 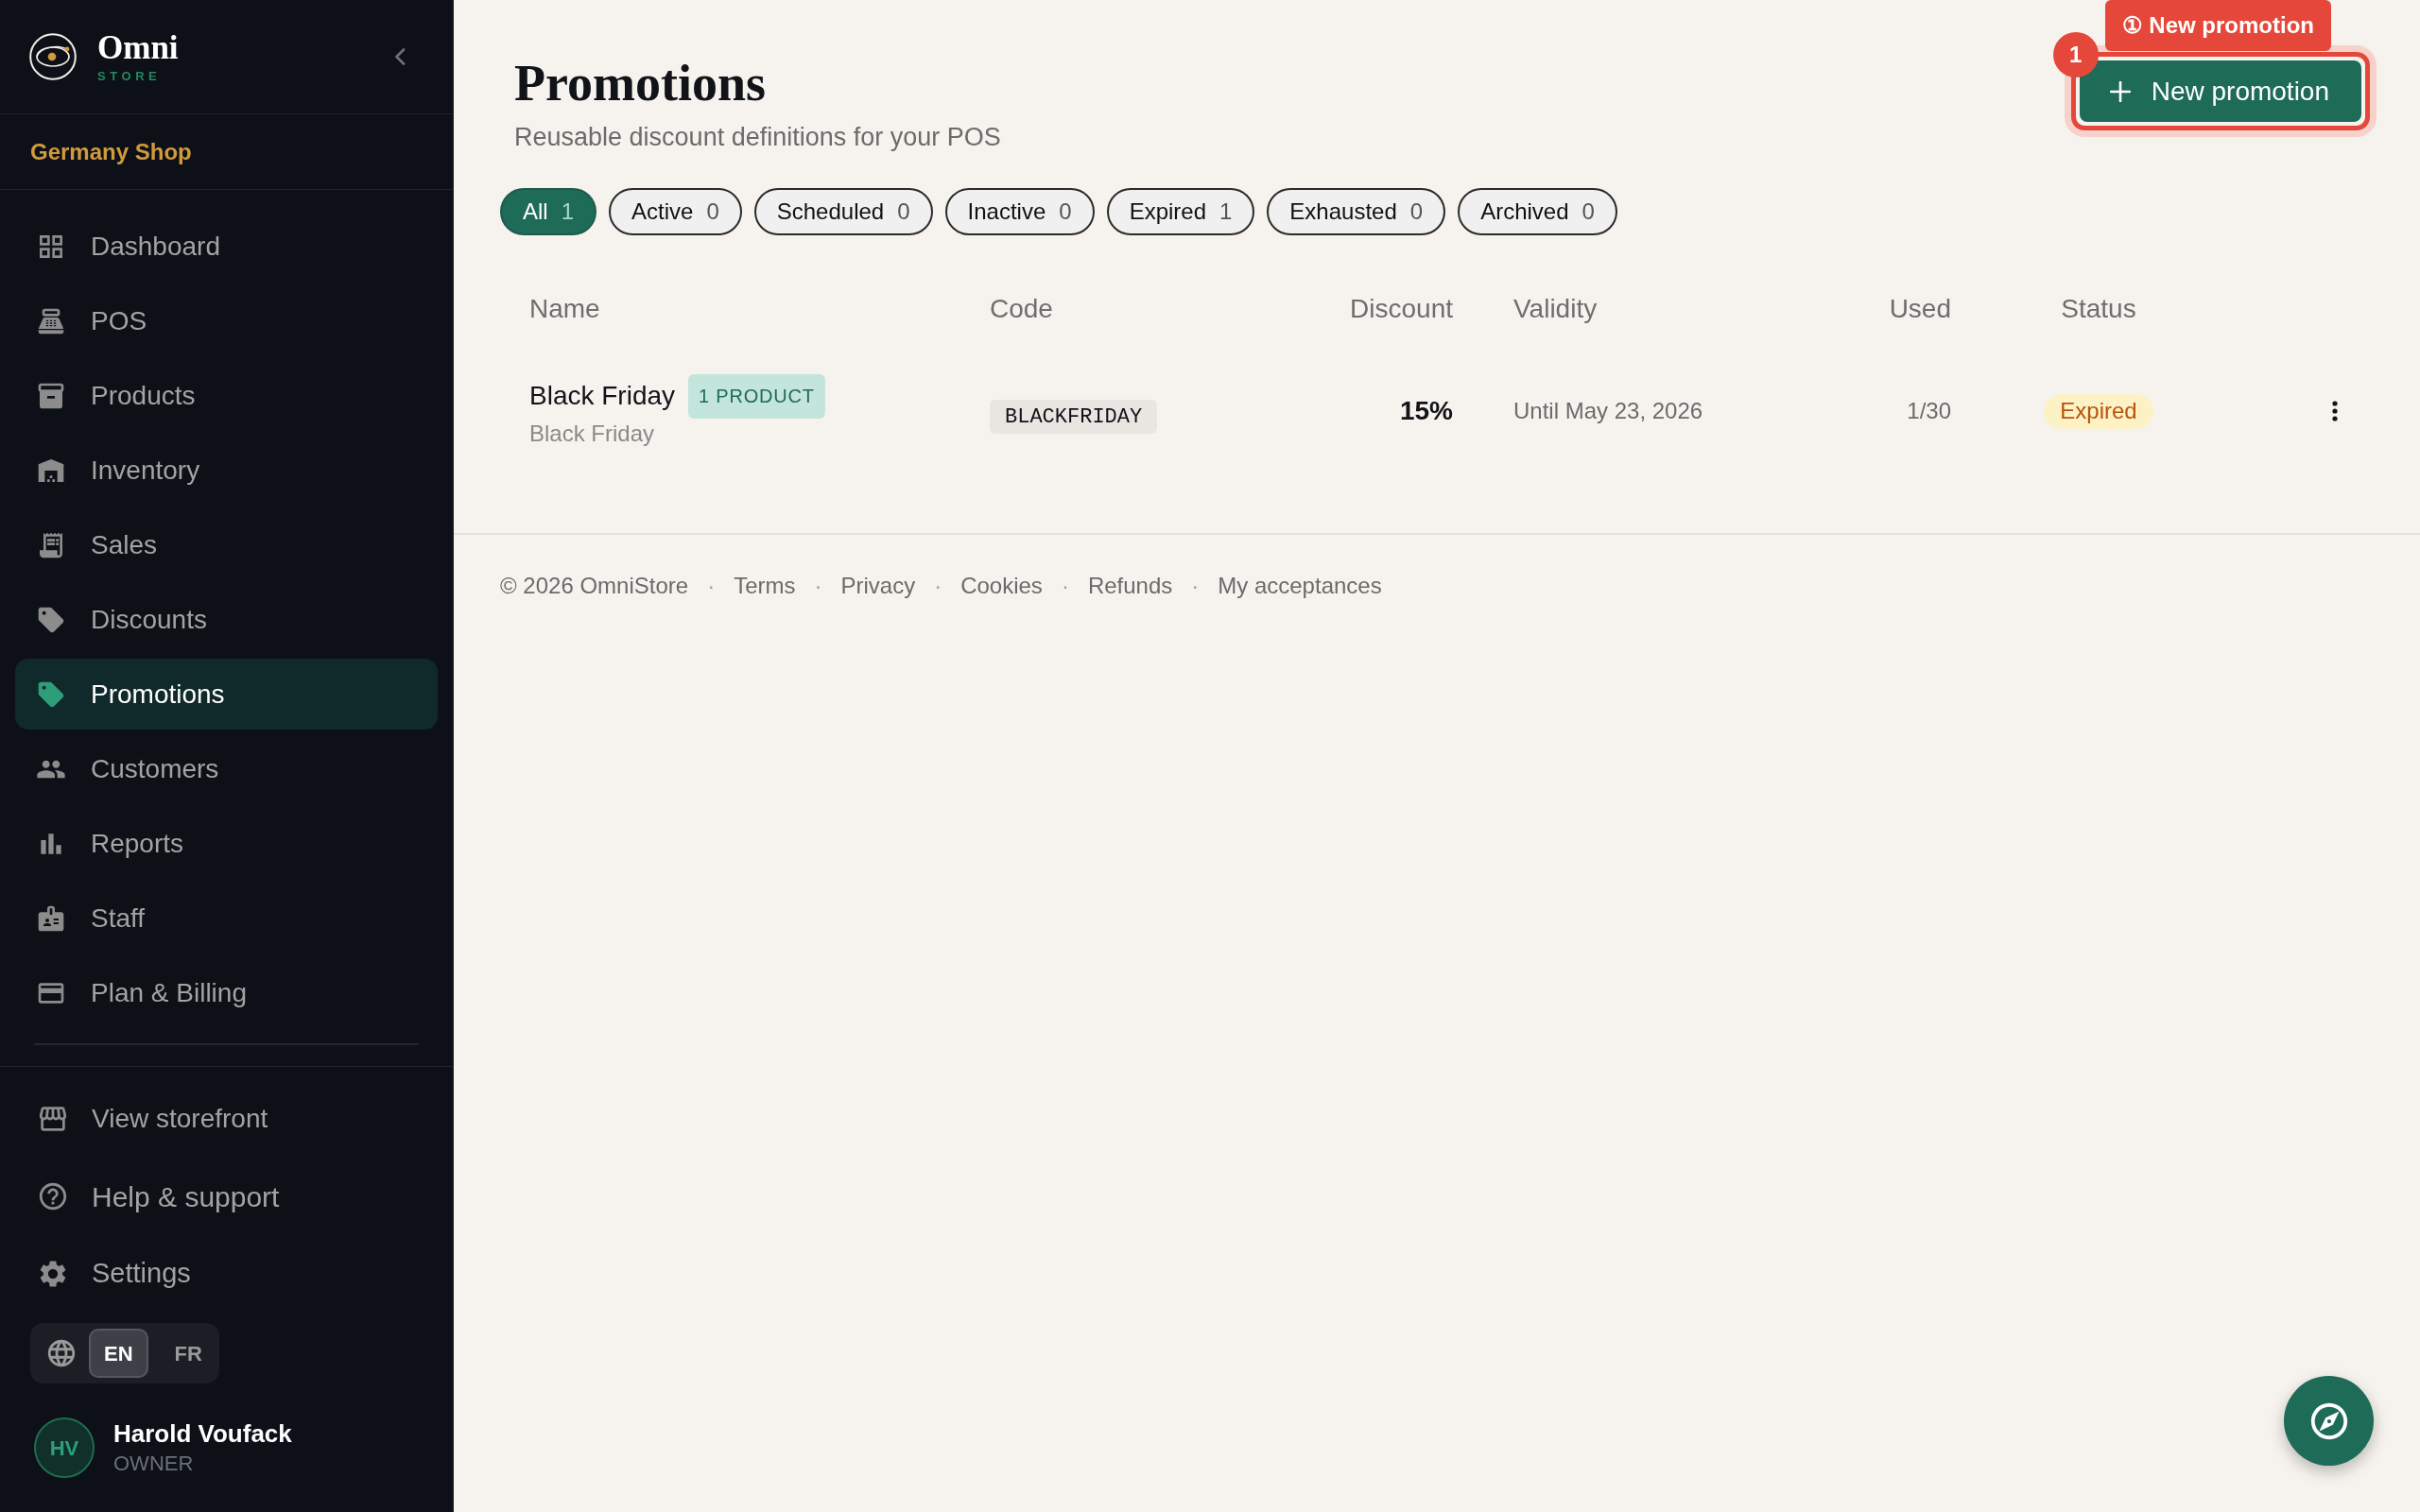 I want to click on nav-item: Reports, so click(x=226, y=843).